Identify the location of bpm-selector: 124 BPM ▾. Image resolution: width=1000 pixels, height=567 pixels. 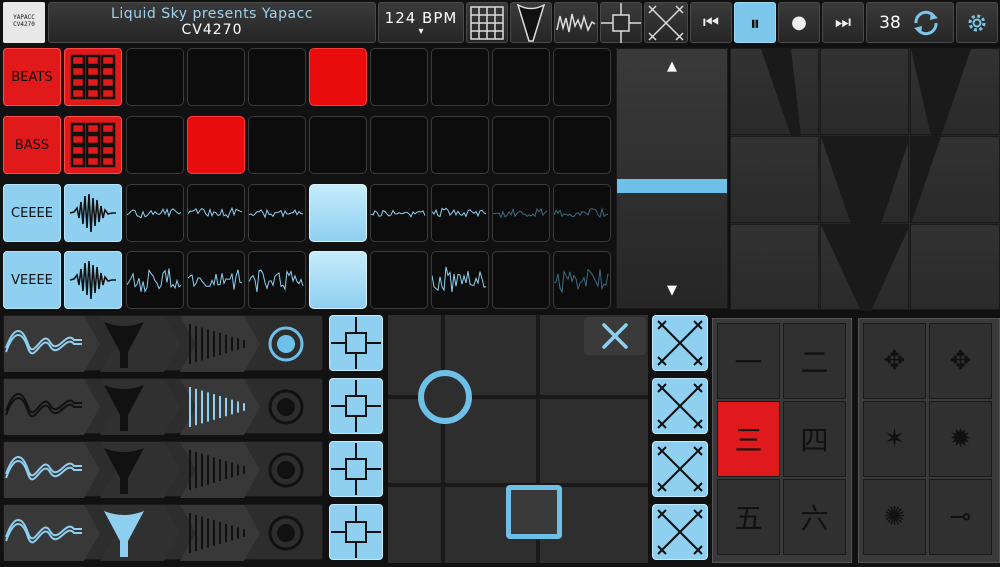
(421, 22).